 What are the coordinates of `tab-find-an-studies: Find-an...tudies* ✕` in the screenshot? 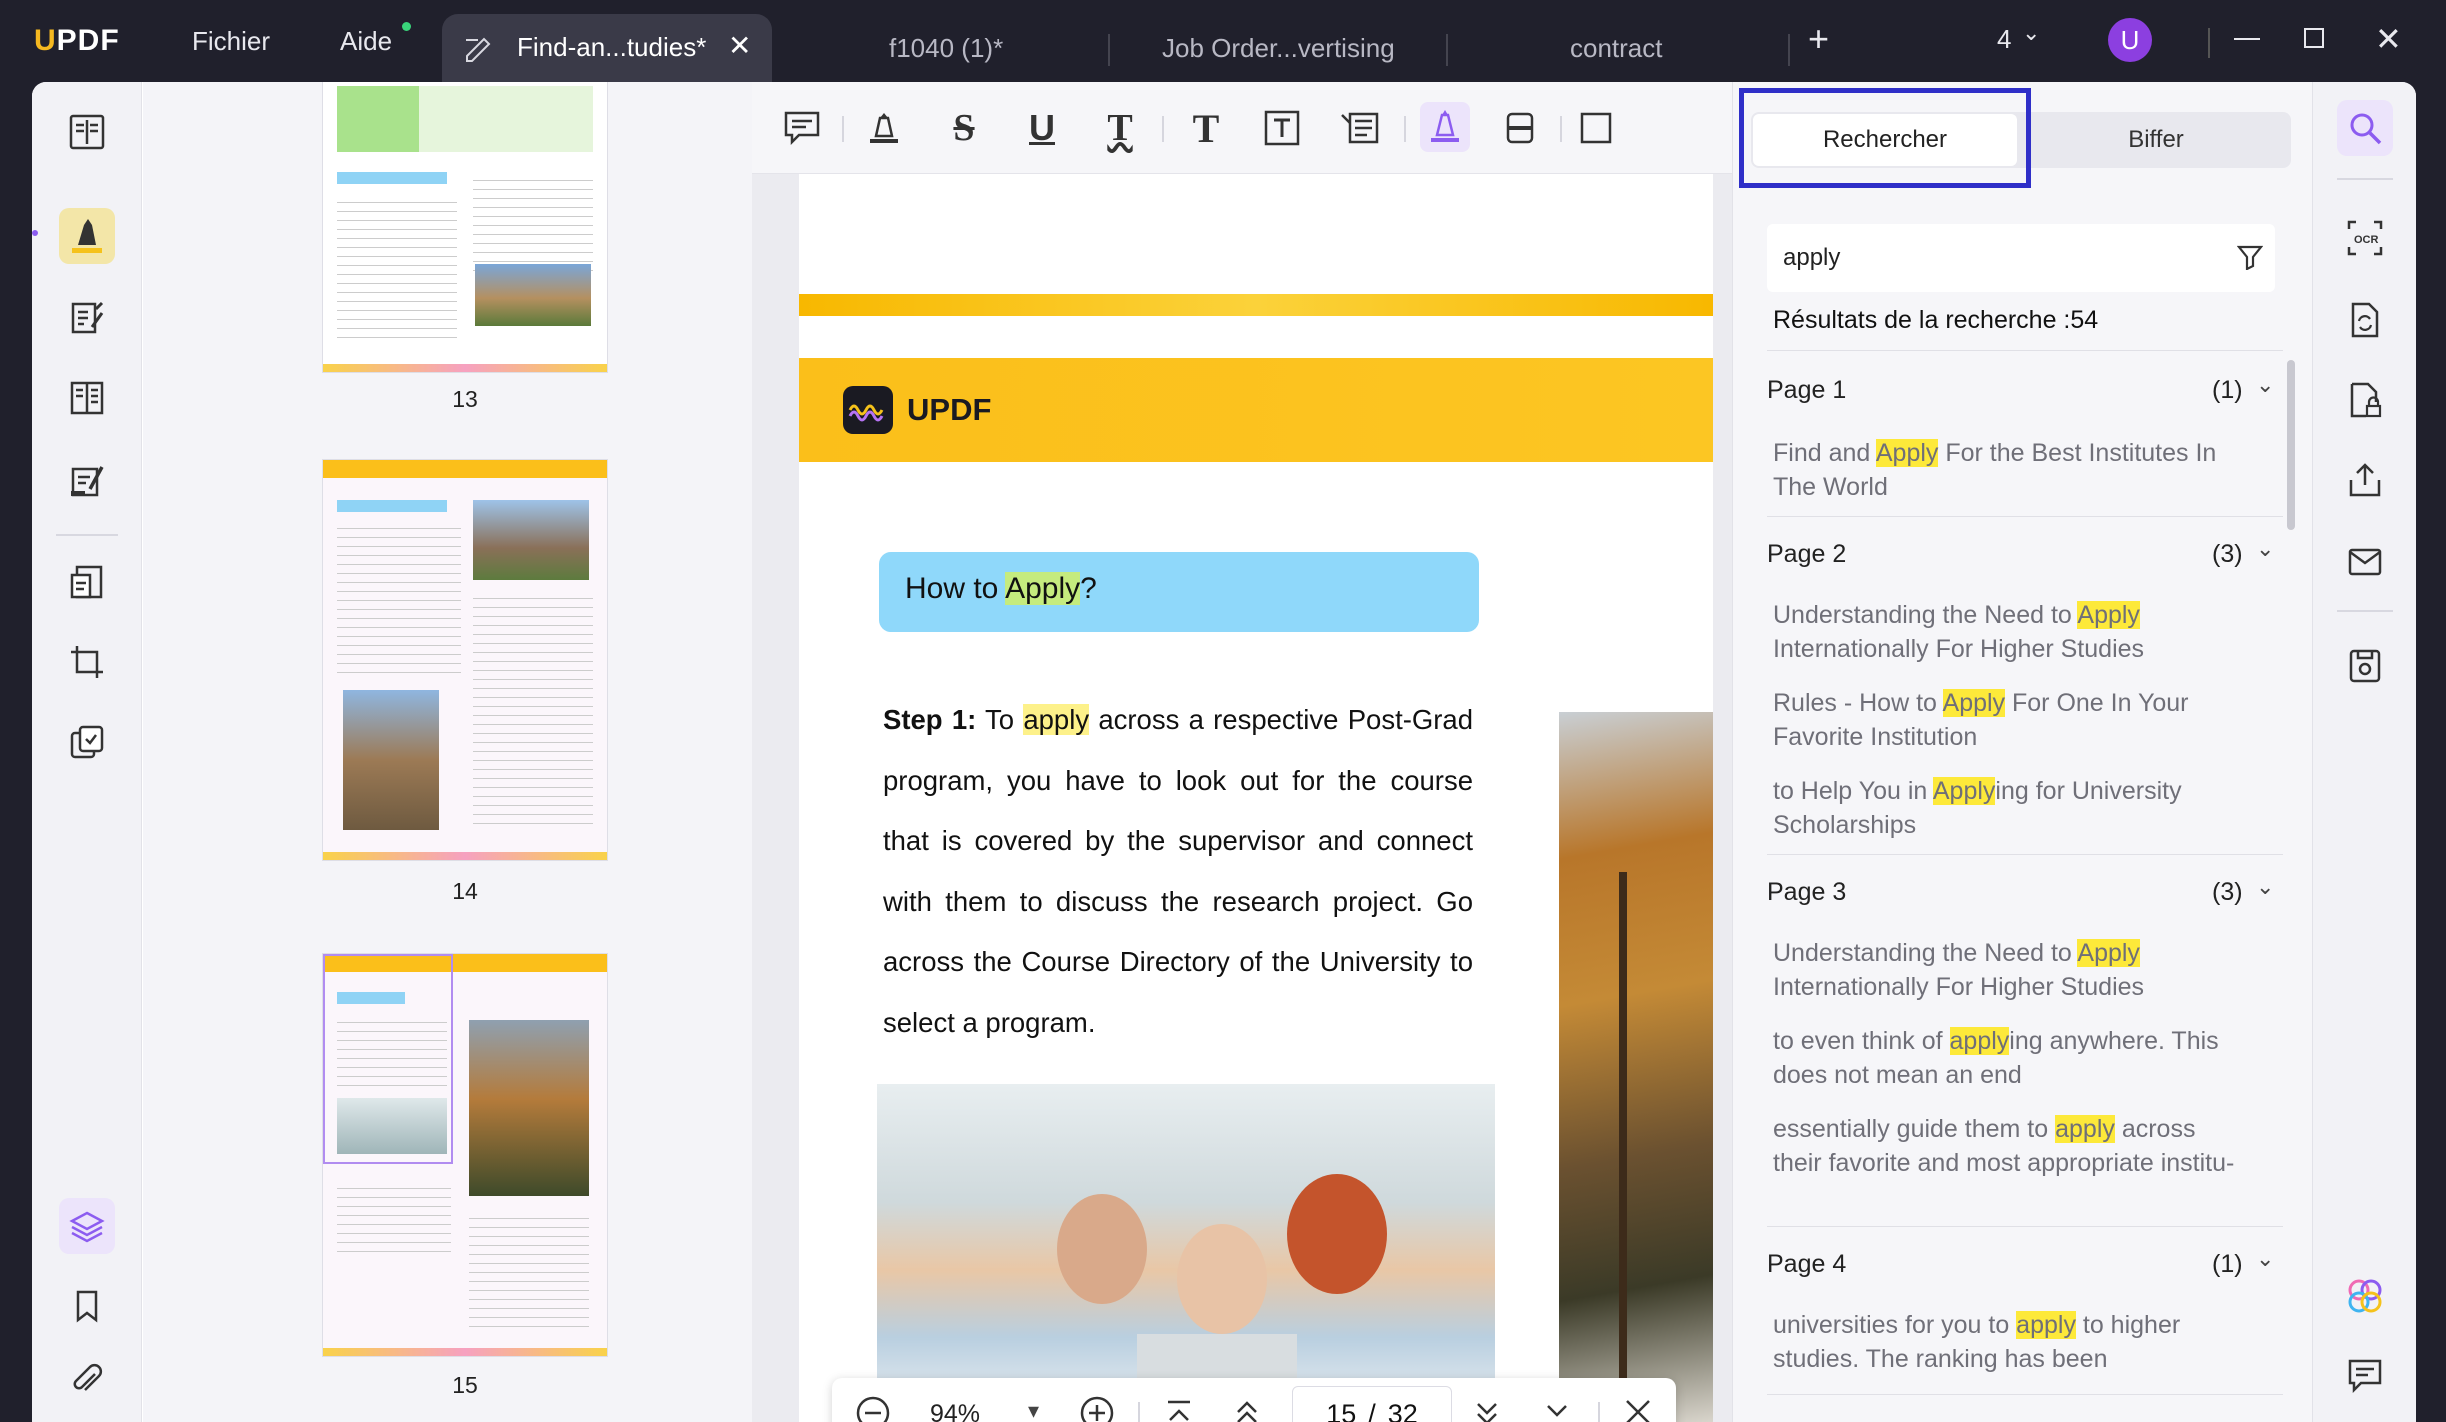 It's located at (607, 48).